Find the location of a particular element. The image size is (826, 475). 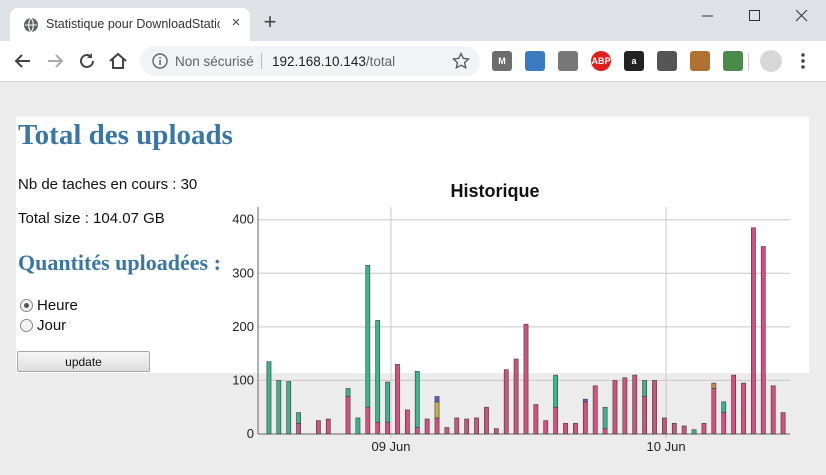

profile-avatar-icon is located at coordinates (771, 61).